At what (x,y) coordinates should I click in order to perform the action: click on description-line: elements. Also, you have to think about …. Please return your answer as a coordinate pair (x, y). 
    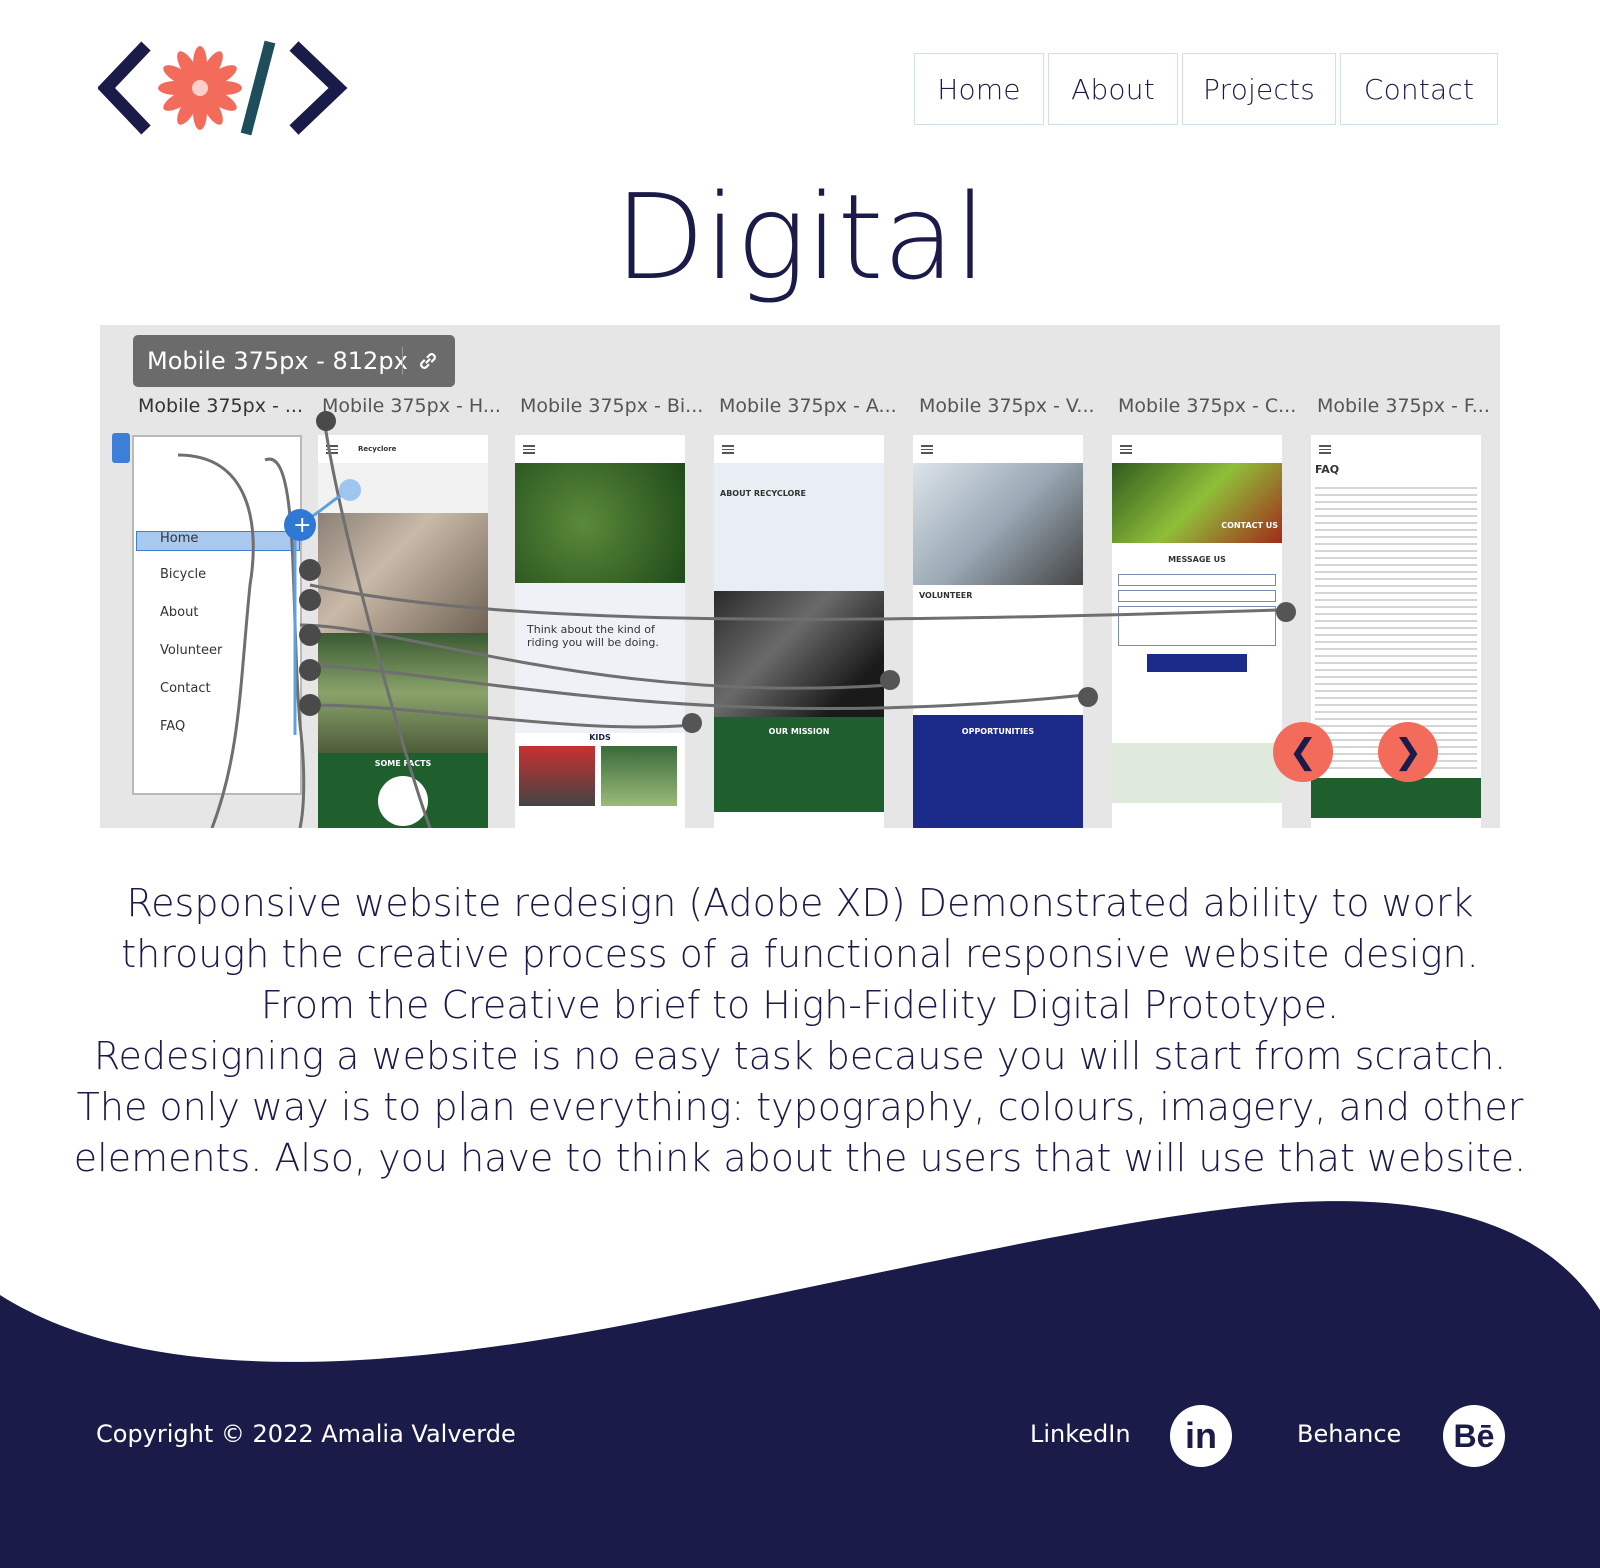
    Looking at the image, I should click on (800, 1158).